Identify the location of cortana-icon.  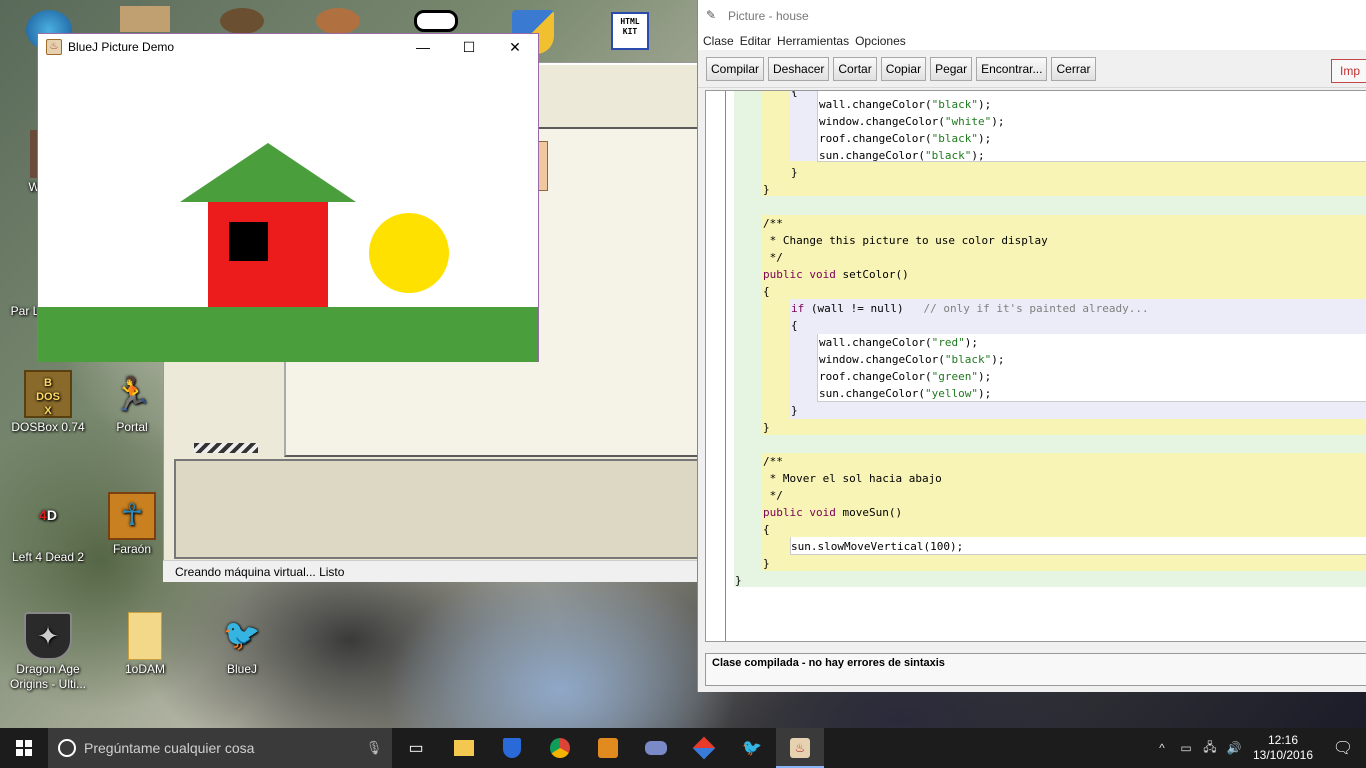
(67, 748).